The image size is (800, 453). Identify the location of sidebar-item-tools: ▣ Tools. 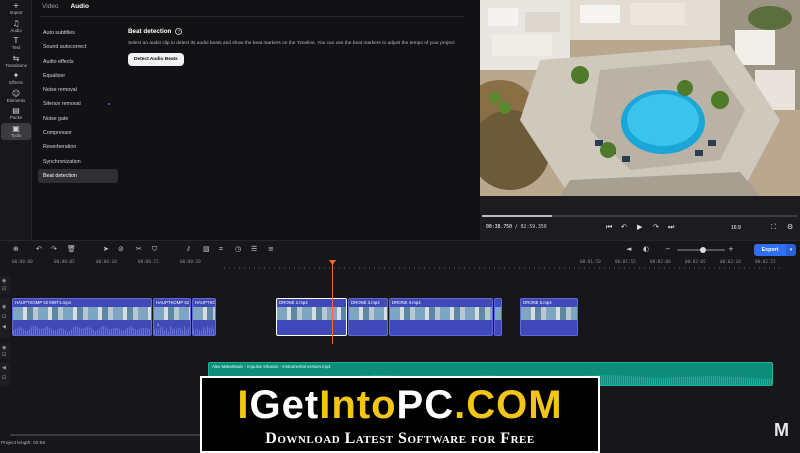
(16, 131).